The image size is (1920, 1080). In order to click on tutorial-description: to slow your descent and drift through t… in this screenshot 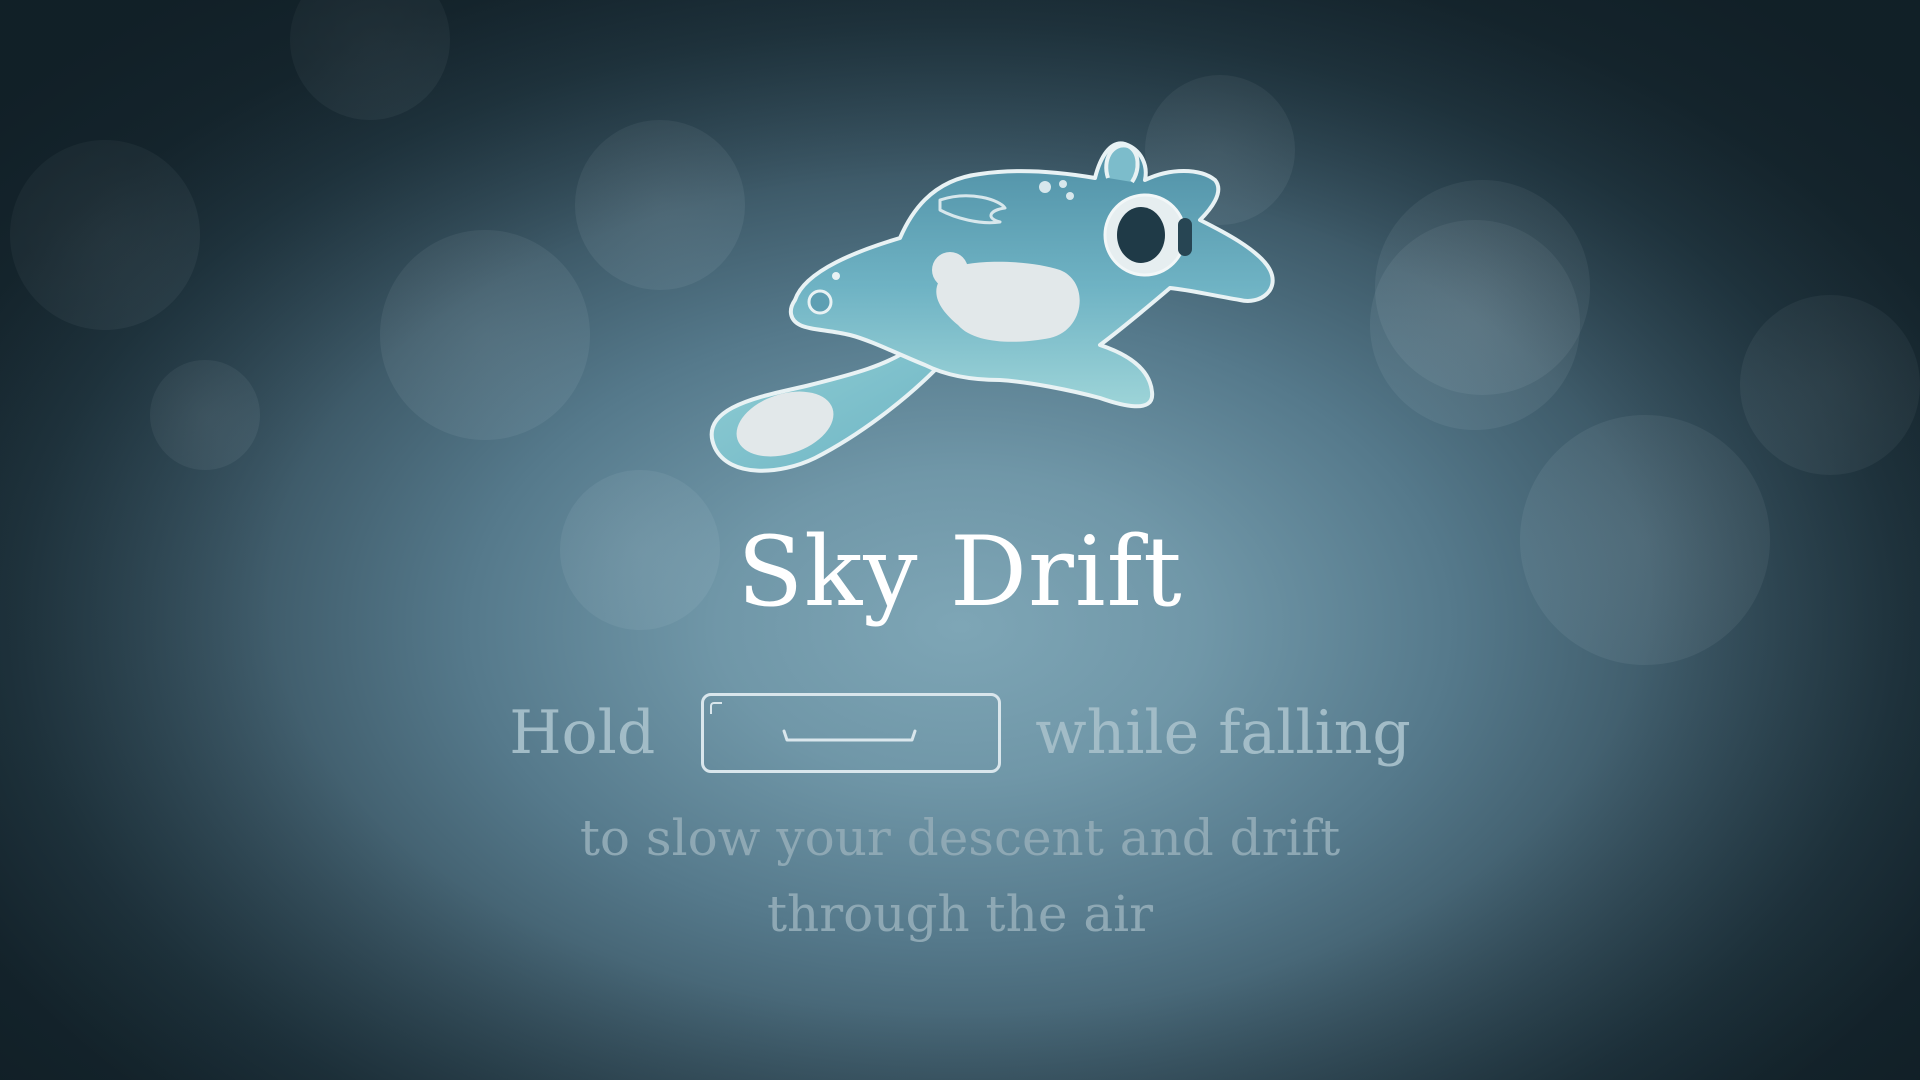, I will do `click(960, 876)`.